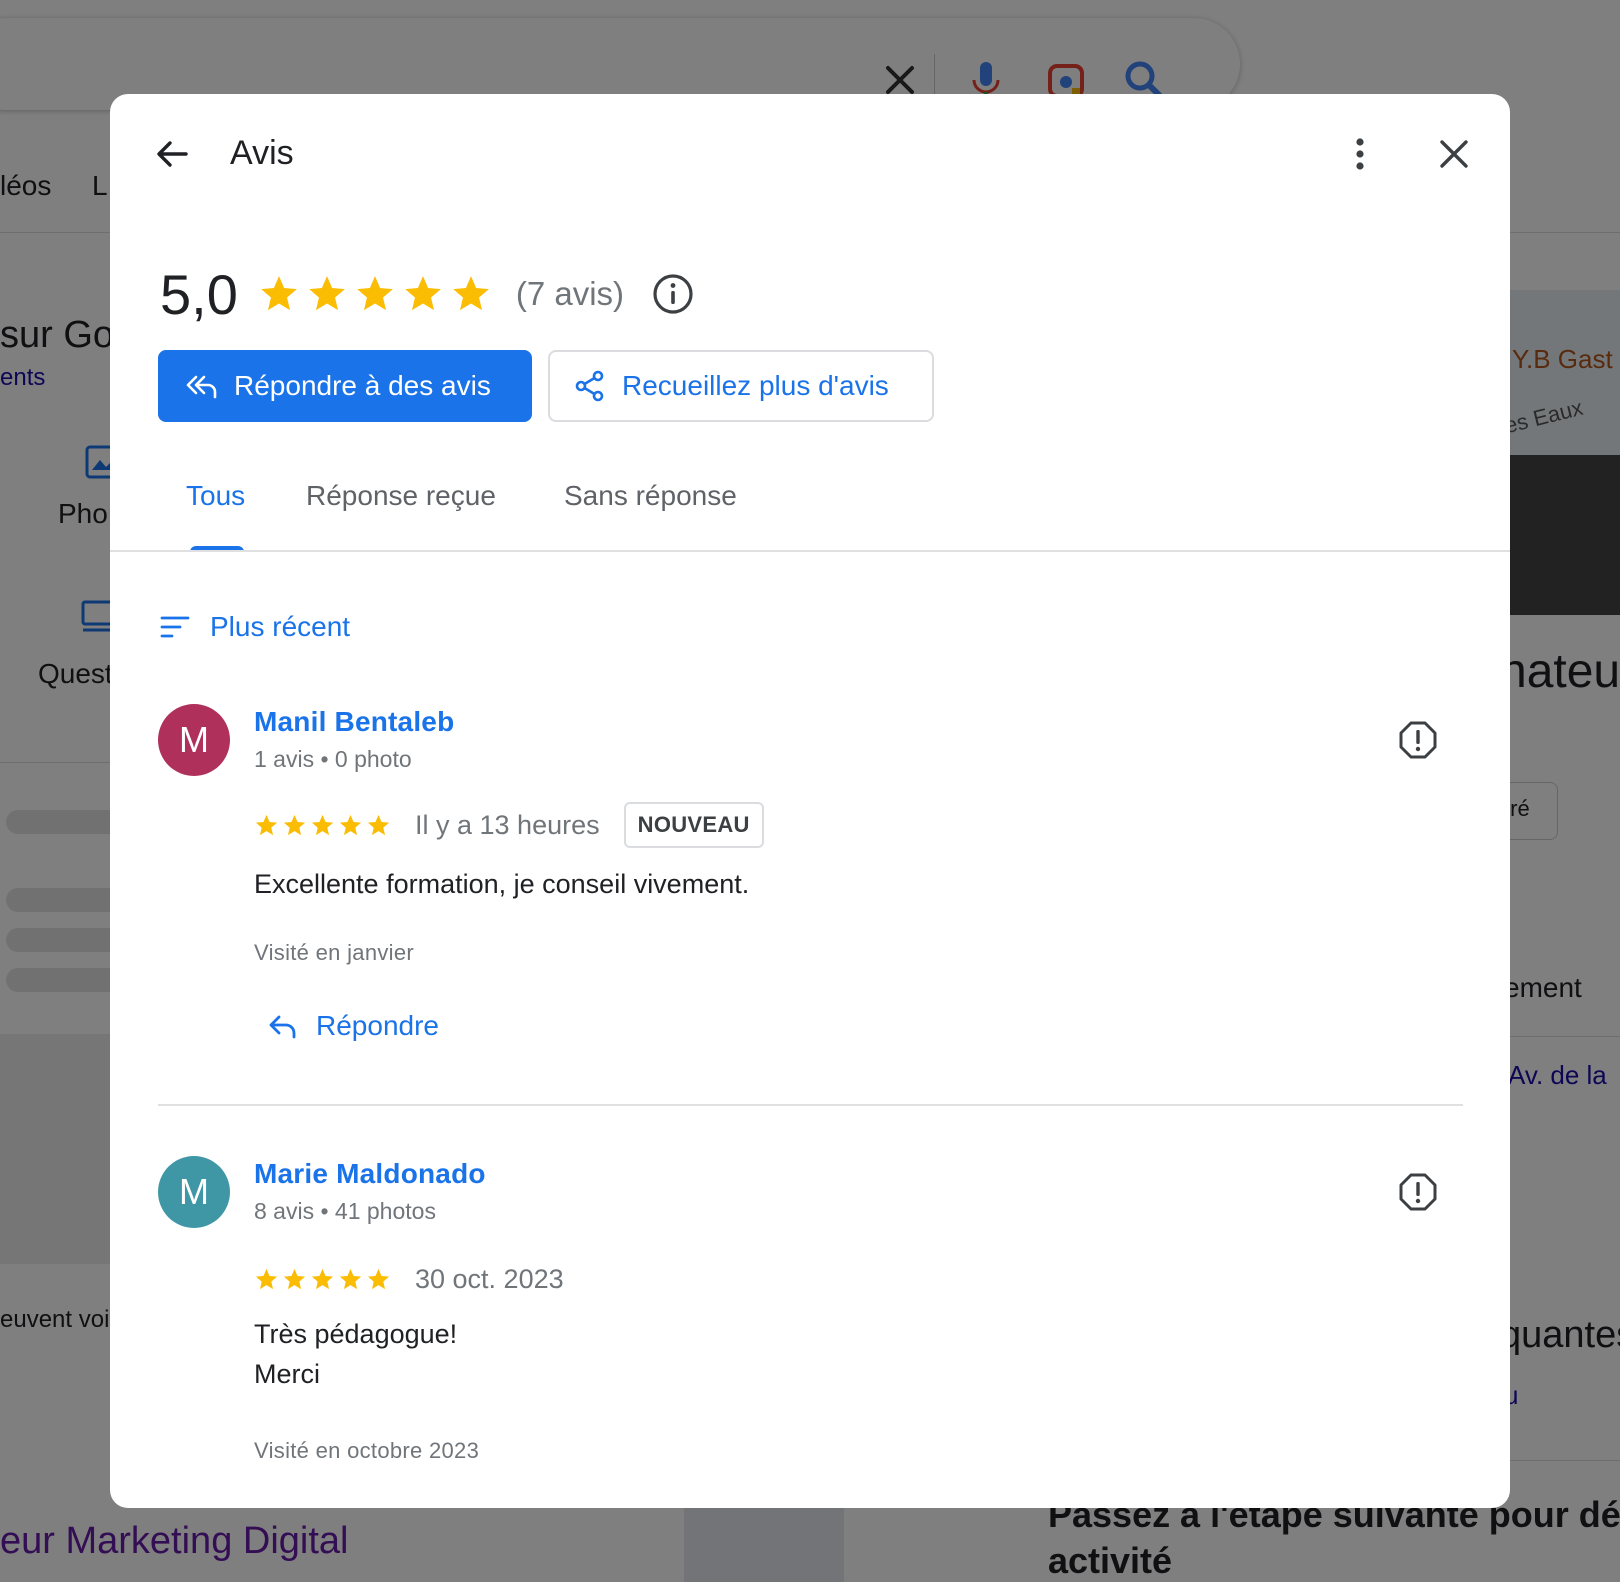  What do you see at coordinates (345, 1211) in the screenshot?
I see `review-author-meta: 8 avis • 41 photos` at bounding box center [345, 1211].